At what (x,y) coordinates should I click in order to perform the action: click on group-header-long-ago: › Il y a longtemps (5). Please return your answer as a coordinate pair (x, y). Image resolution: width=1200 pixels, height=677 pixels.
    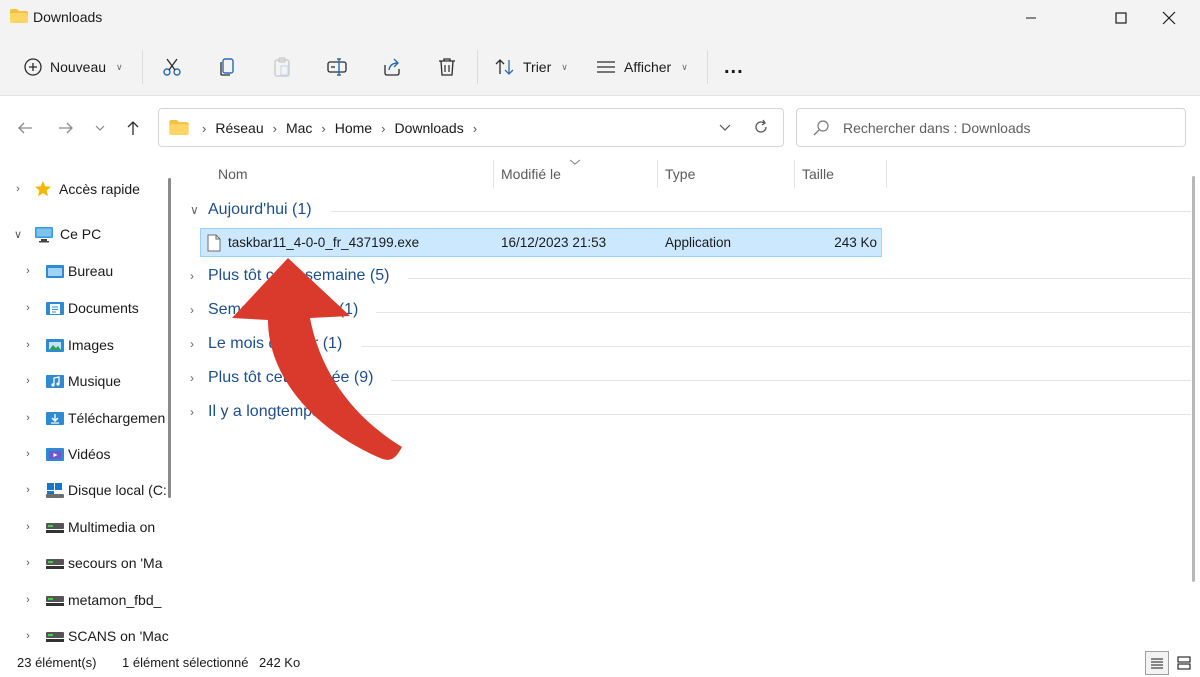
    Looking at the image, I should click on (267, 412).